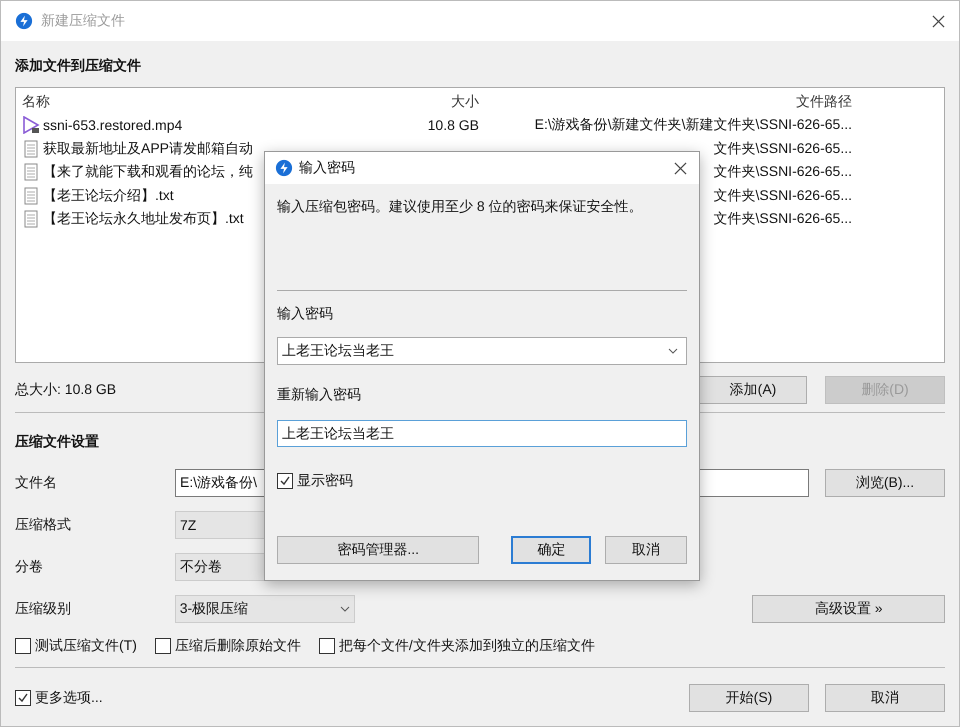 The width and height of the screenshot is (960, 727). Describe the element at coordinates (78, 66) in the screenshot. I see `section-heading: 添加文件到压缩文件` at that location.